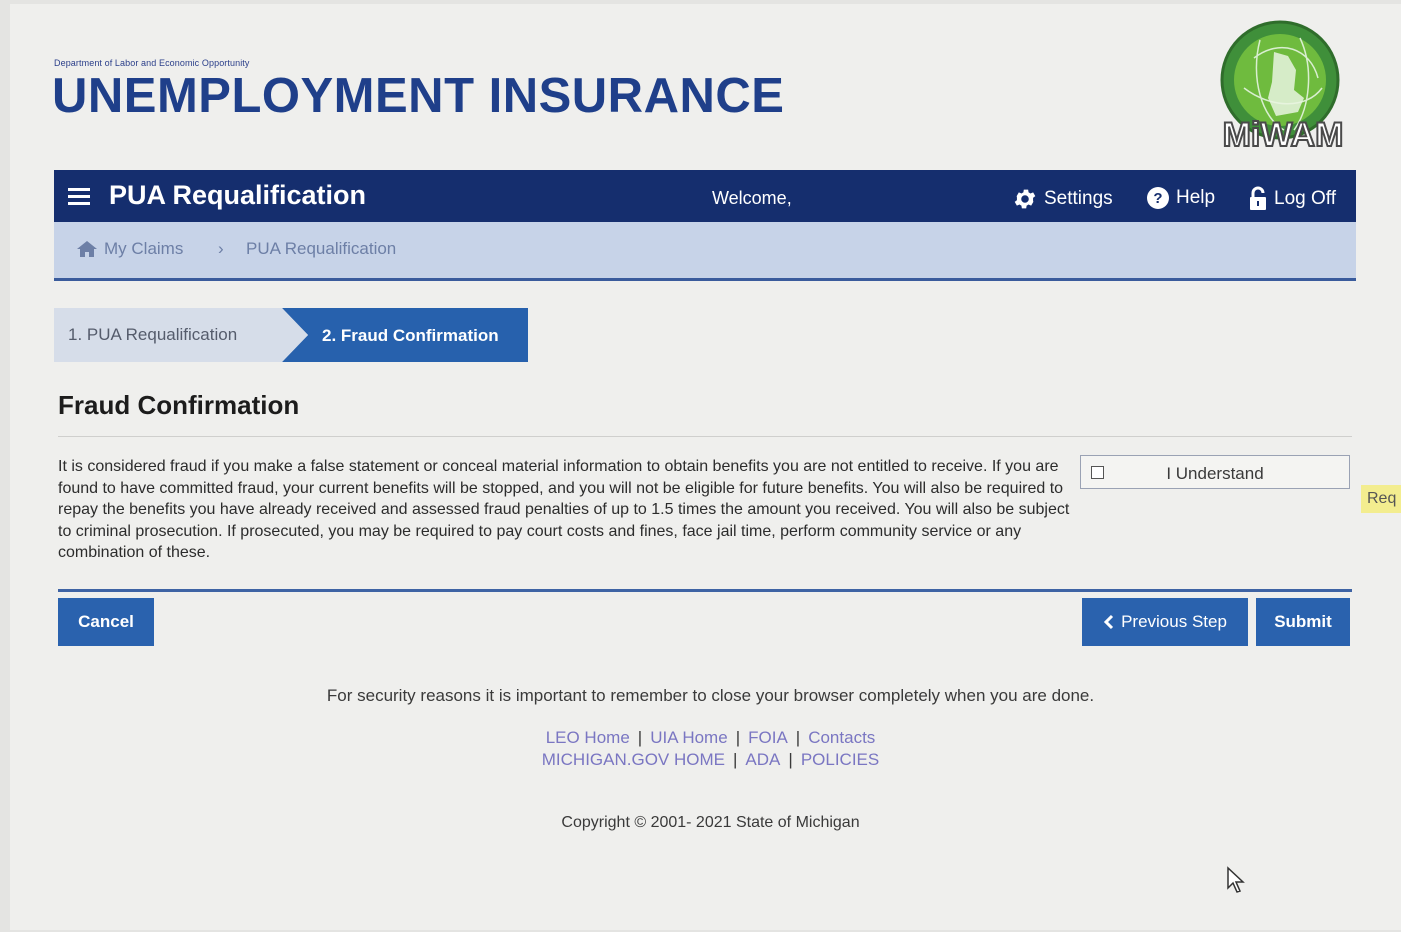  What do you see at coordinates (410, 335) in the screenshot?
I see `step-2-label: 2. Fraud Confirmation` at bounding box center [410, 335].